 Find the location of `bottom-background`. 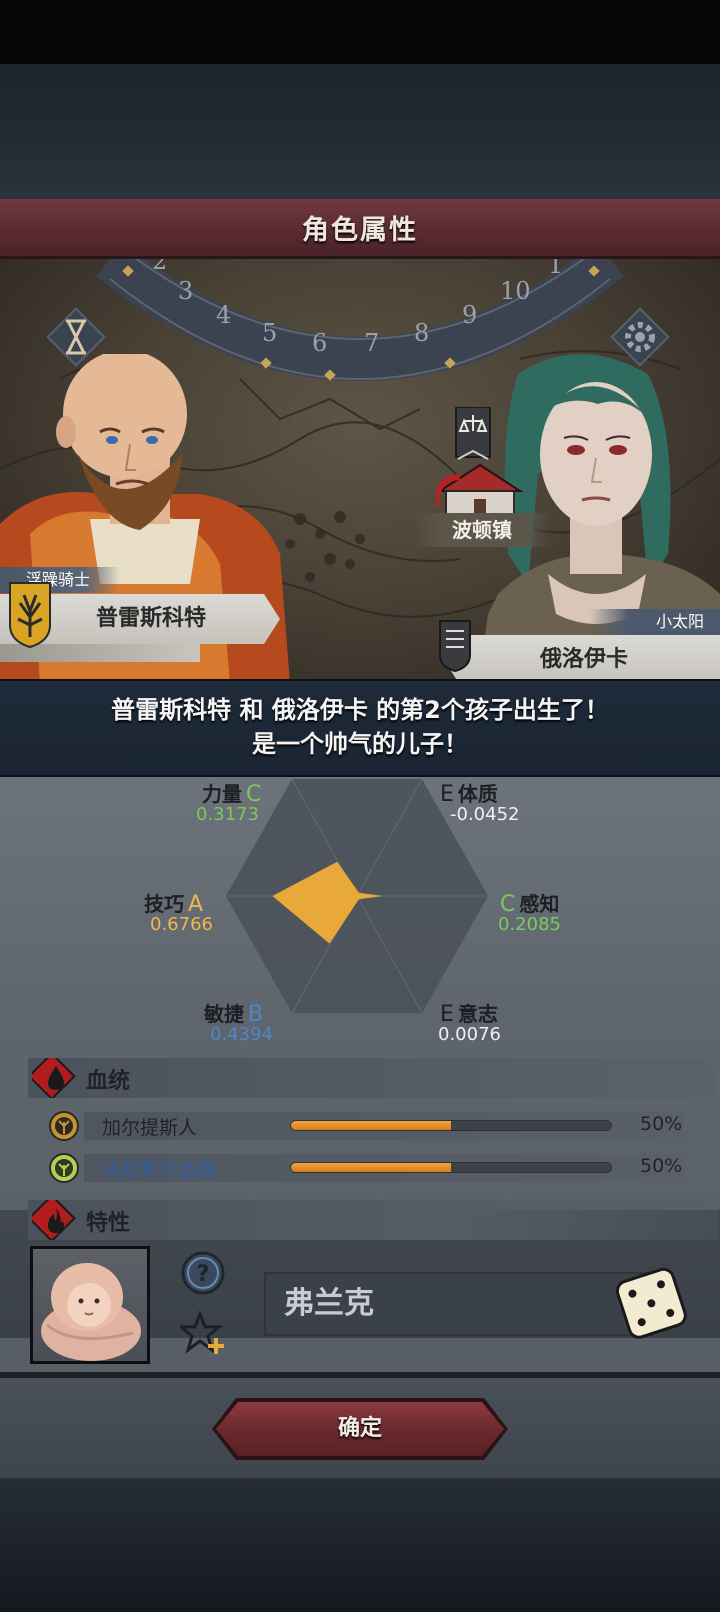

bottom-background is located at coordinates (360, 1545).